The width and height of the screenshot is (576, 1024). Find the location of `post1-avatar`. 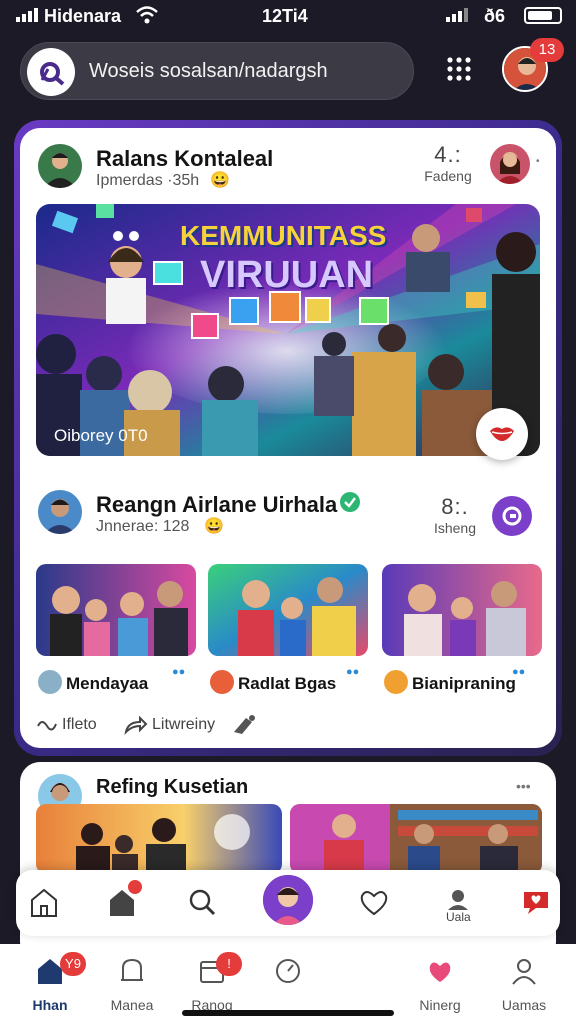

post1-avatar is located at coordinates (60, 166).